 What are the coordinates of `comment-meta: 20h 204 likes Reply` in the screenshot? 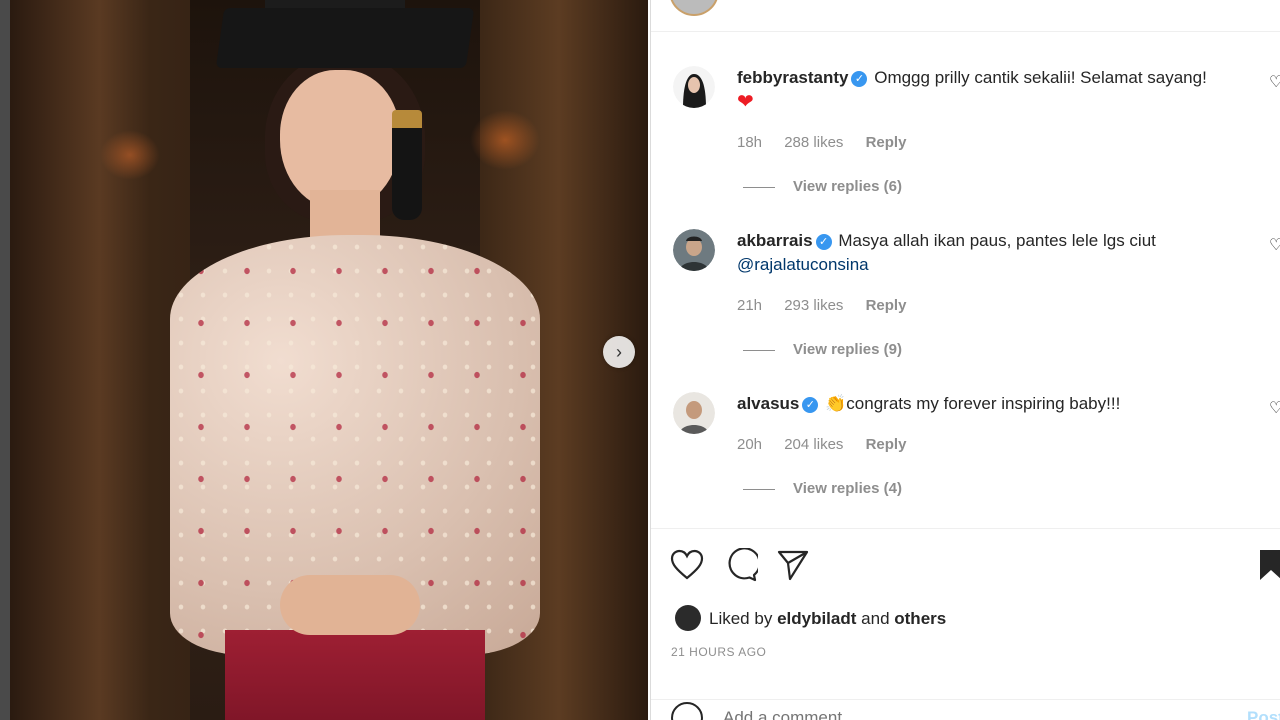 It's located at (830, 444).